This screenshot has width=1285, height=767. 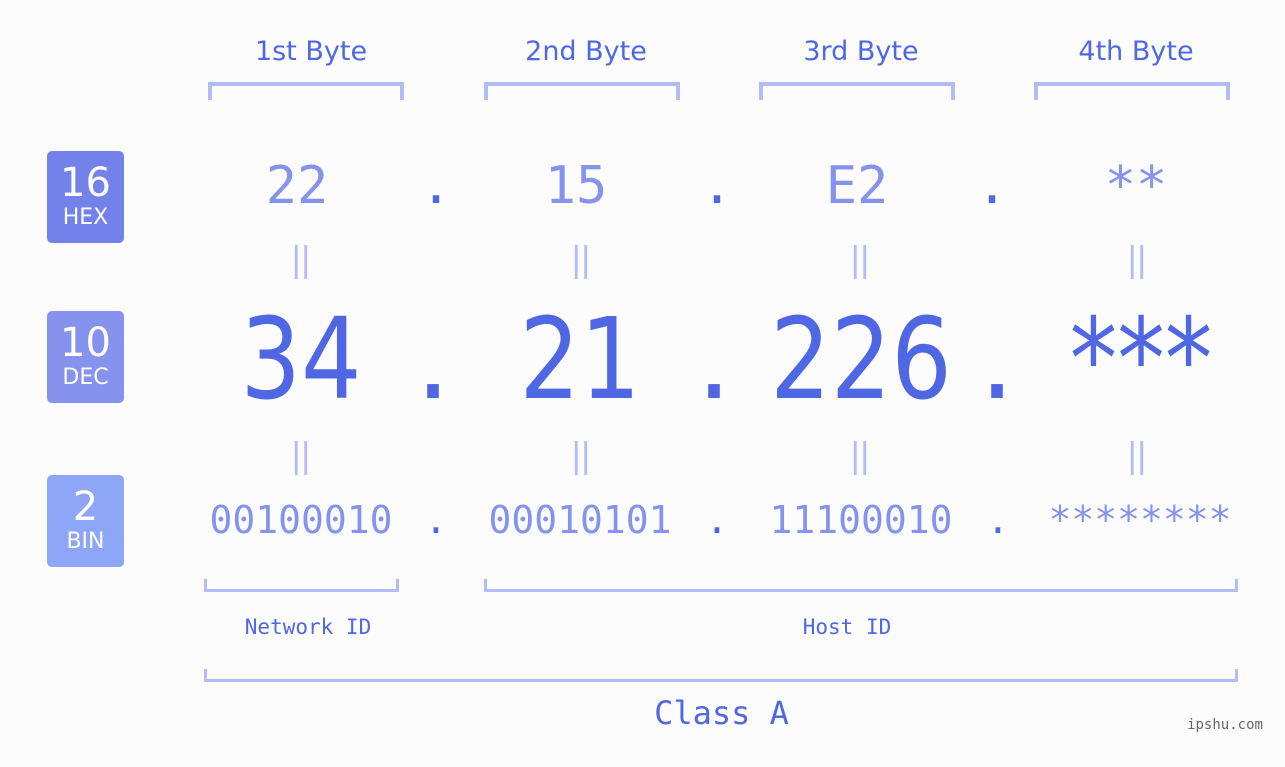 I want to click on dec-byte-4: ***, so click(x=1141, y=360).